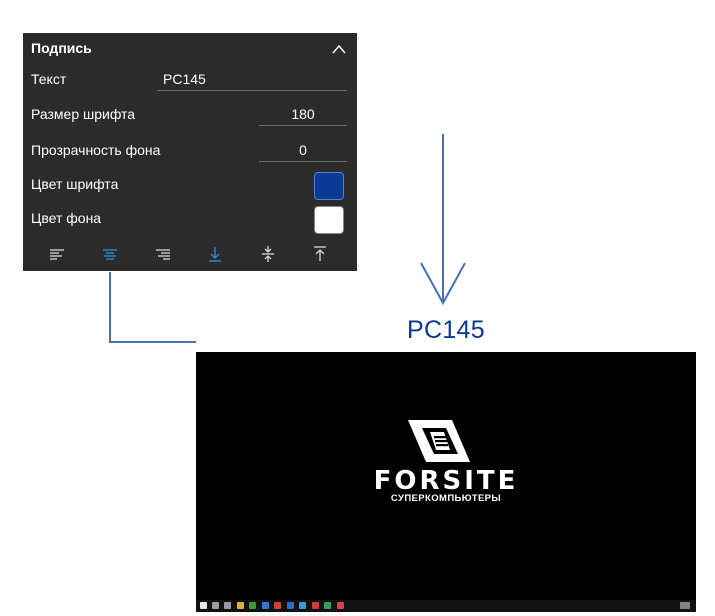 The height and width of the screenshot is (616, 715). Describe the element at coordinates (227, 605) in the screenshot. I see `task-view-icon` at that location.